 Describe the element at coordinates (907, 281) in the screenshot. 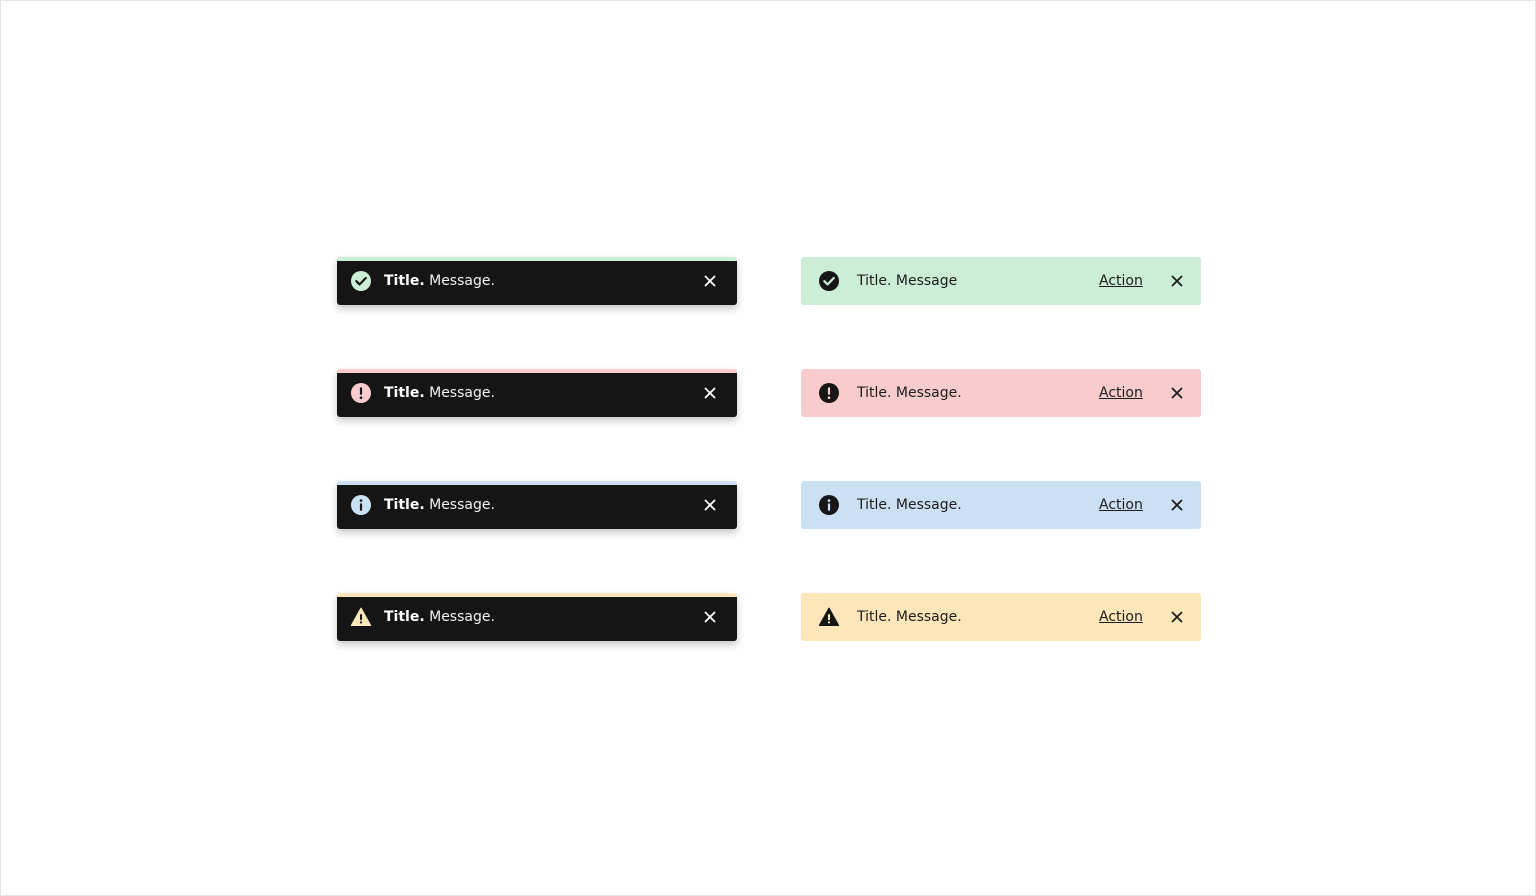

I see `banner-text: Title. Message` at that location.